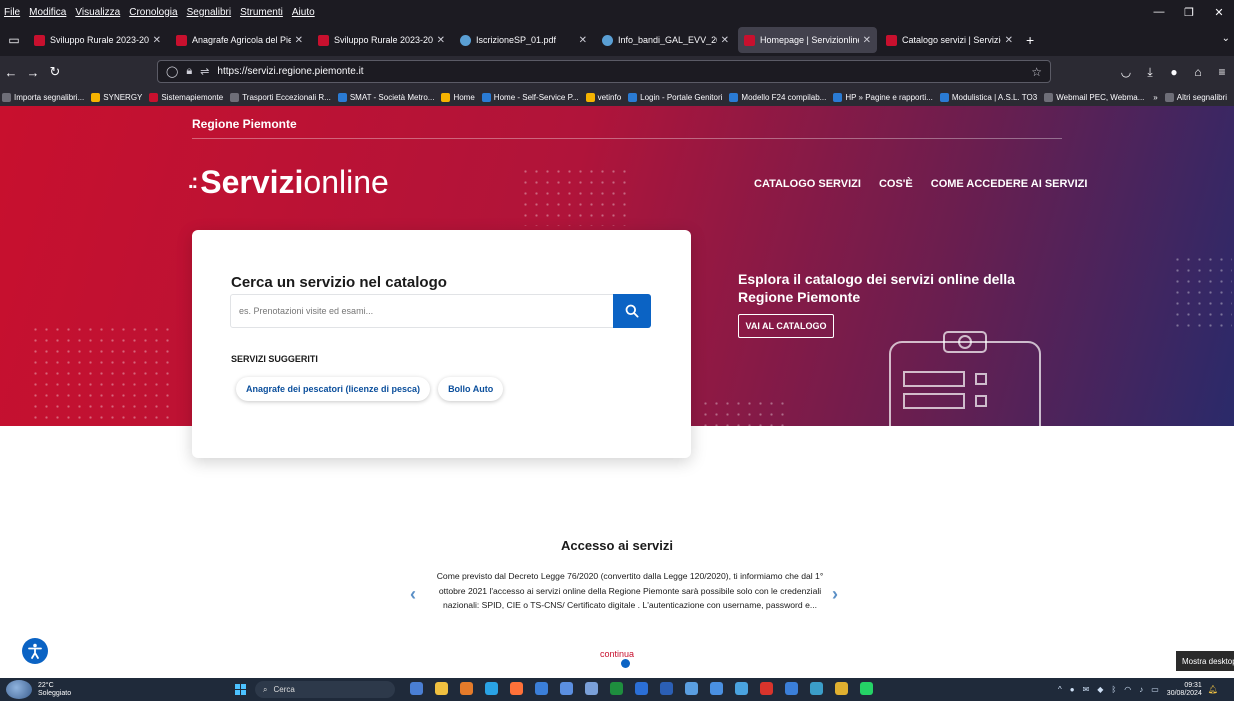 The width and height of the screenshot is (1234, 701). Describe the element at coordinates (153, 12) in the screenshot. I see `menu-cronologia: Cronologia` at that location.